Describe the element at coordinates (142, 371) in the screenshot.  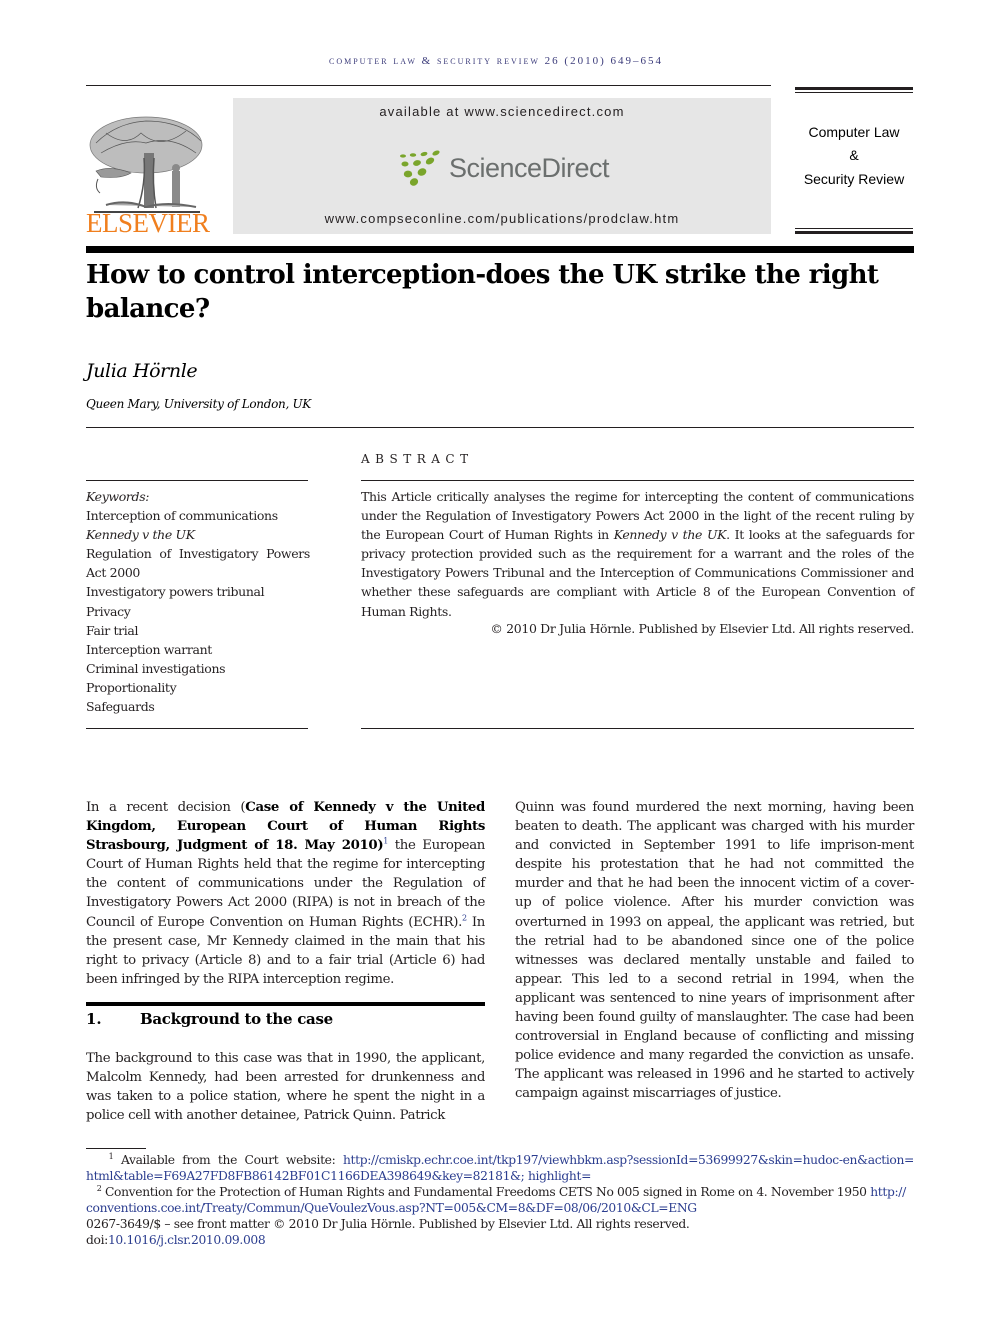
I see `author-name: Julia Hörnle` at that location.